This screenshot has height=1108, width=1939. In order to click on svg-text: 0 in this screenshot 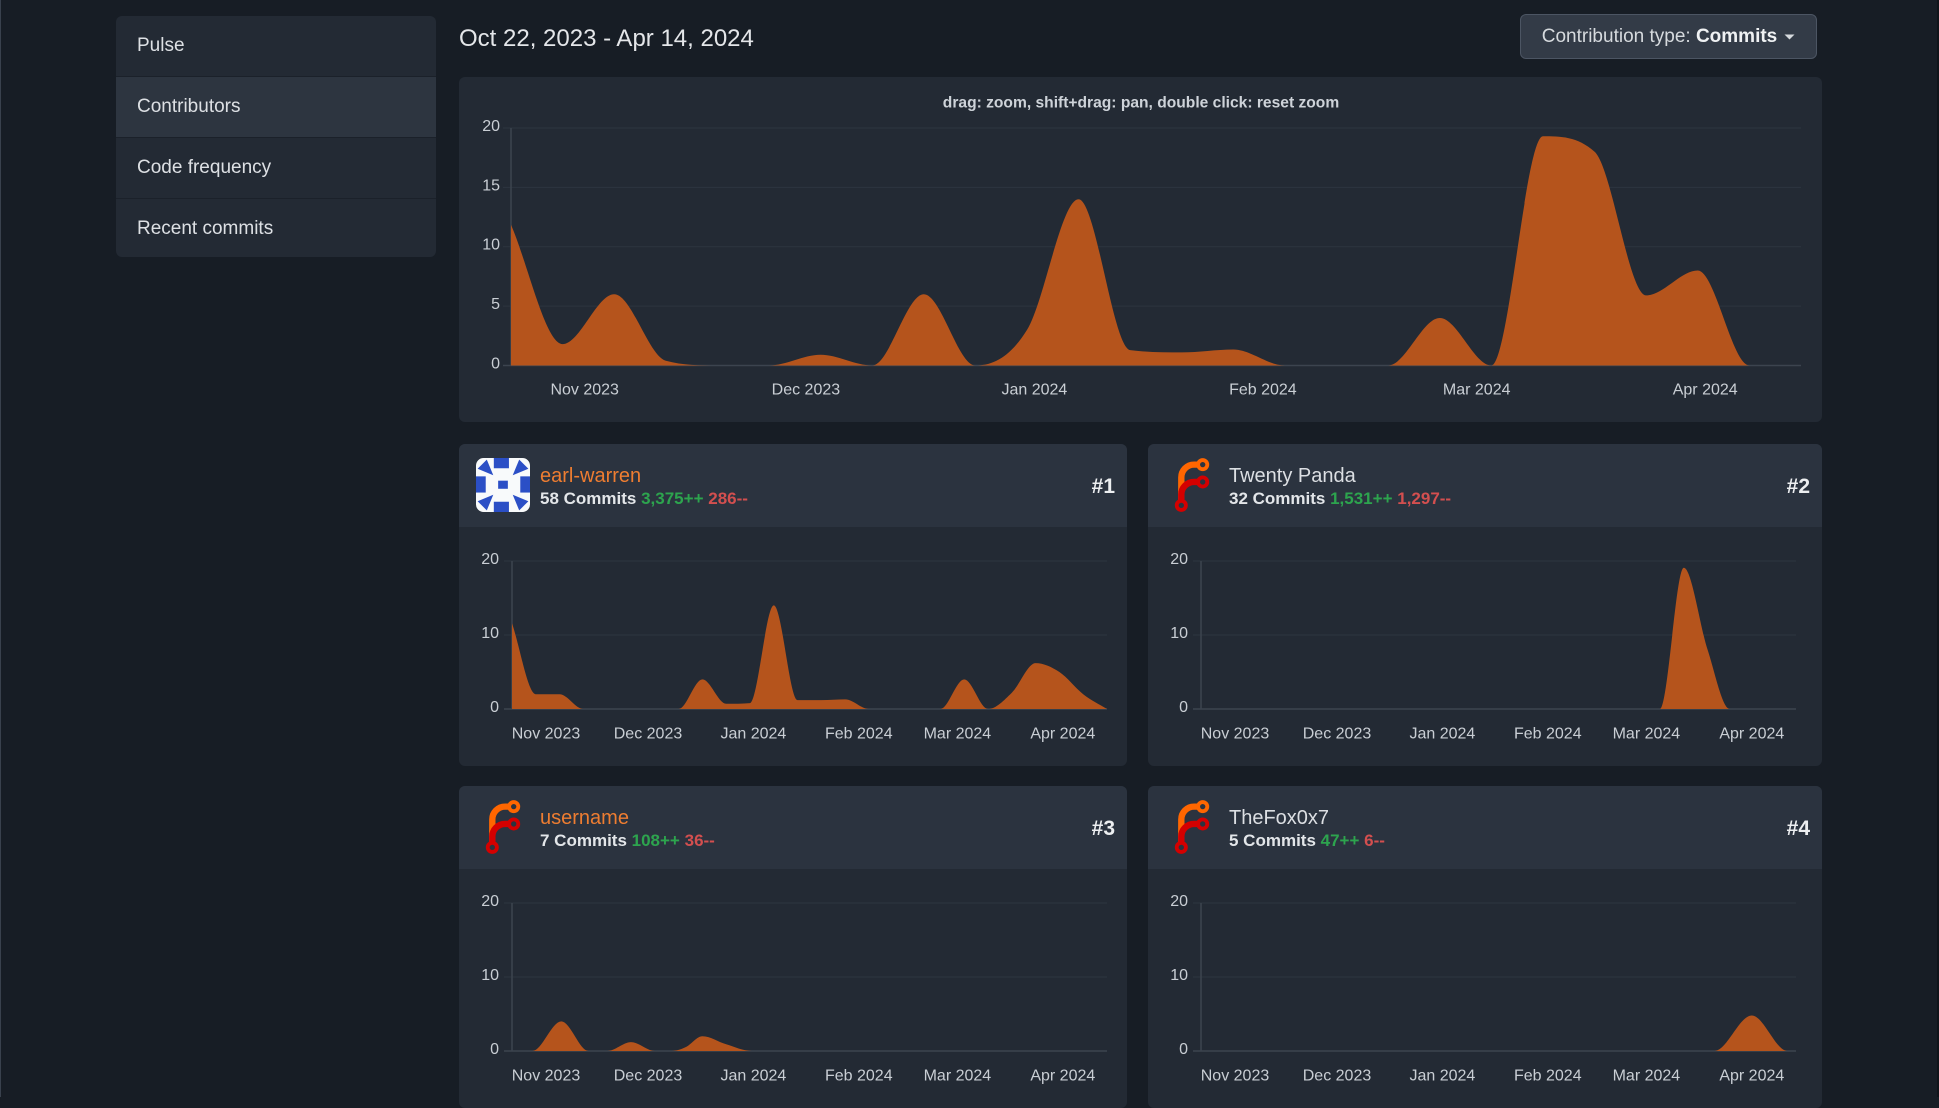, I will do `click(495, 364)`.